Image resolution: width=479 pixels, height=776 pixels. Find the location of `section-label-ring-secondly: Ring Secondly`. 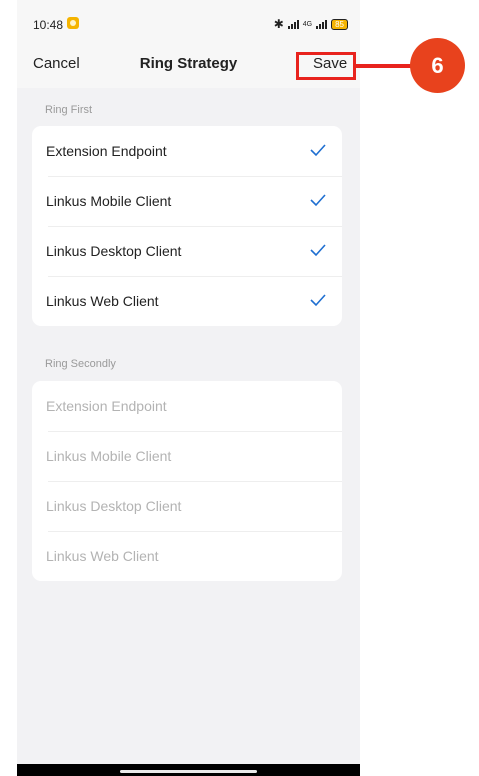

section-label-ring-secondly: Ring Secondly is located at coordinates (80, 364).